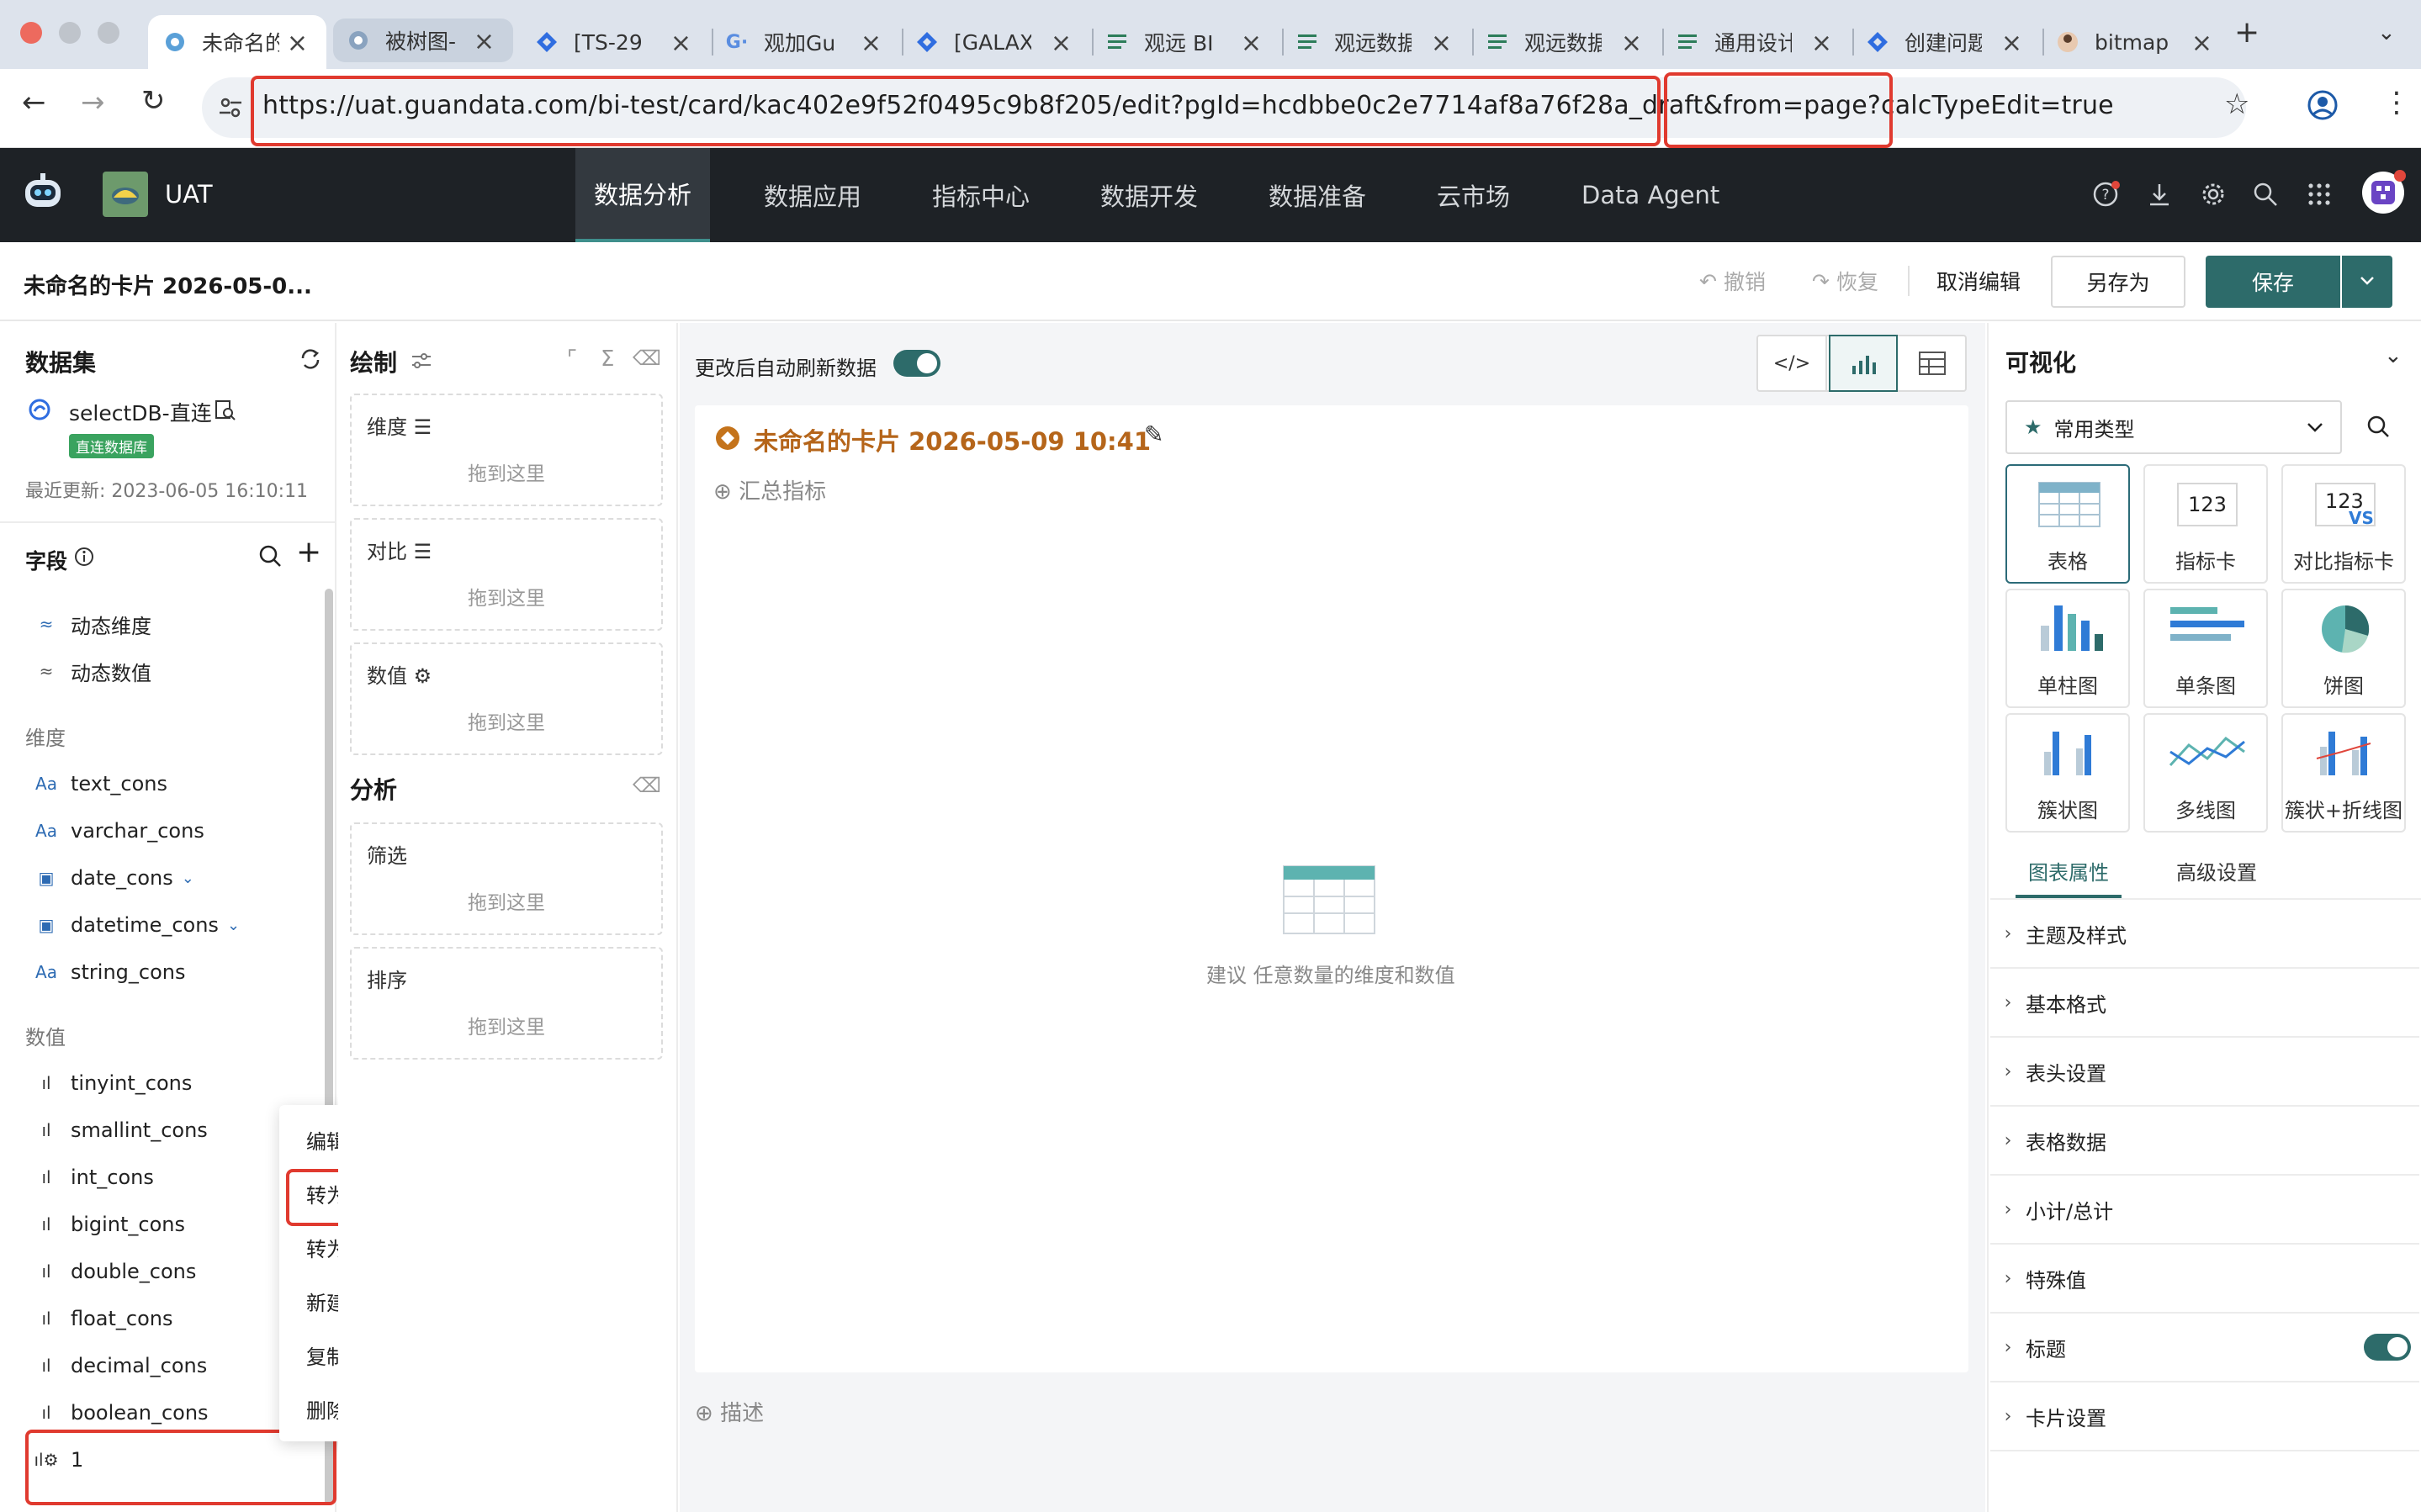 The height and width of the screenshot is (1512, 2421). Describe the element at coordinates (2323, 105) in the screenshot. I see `profile-icon` at that location.